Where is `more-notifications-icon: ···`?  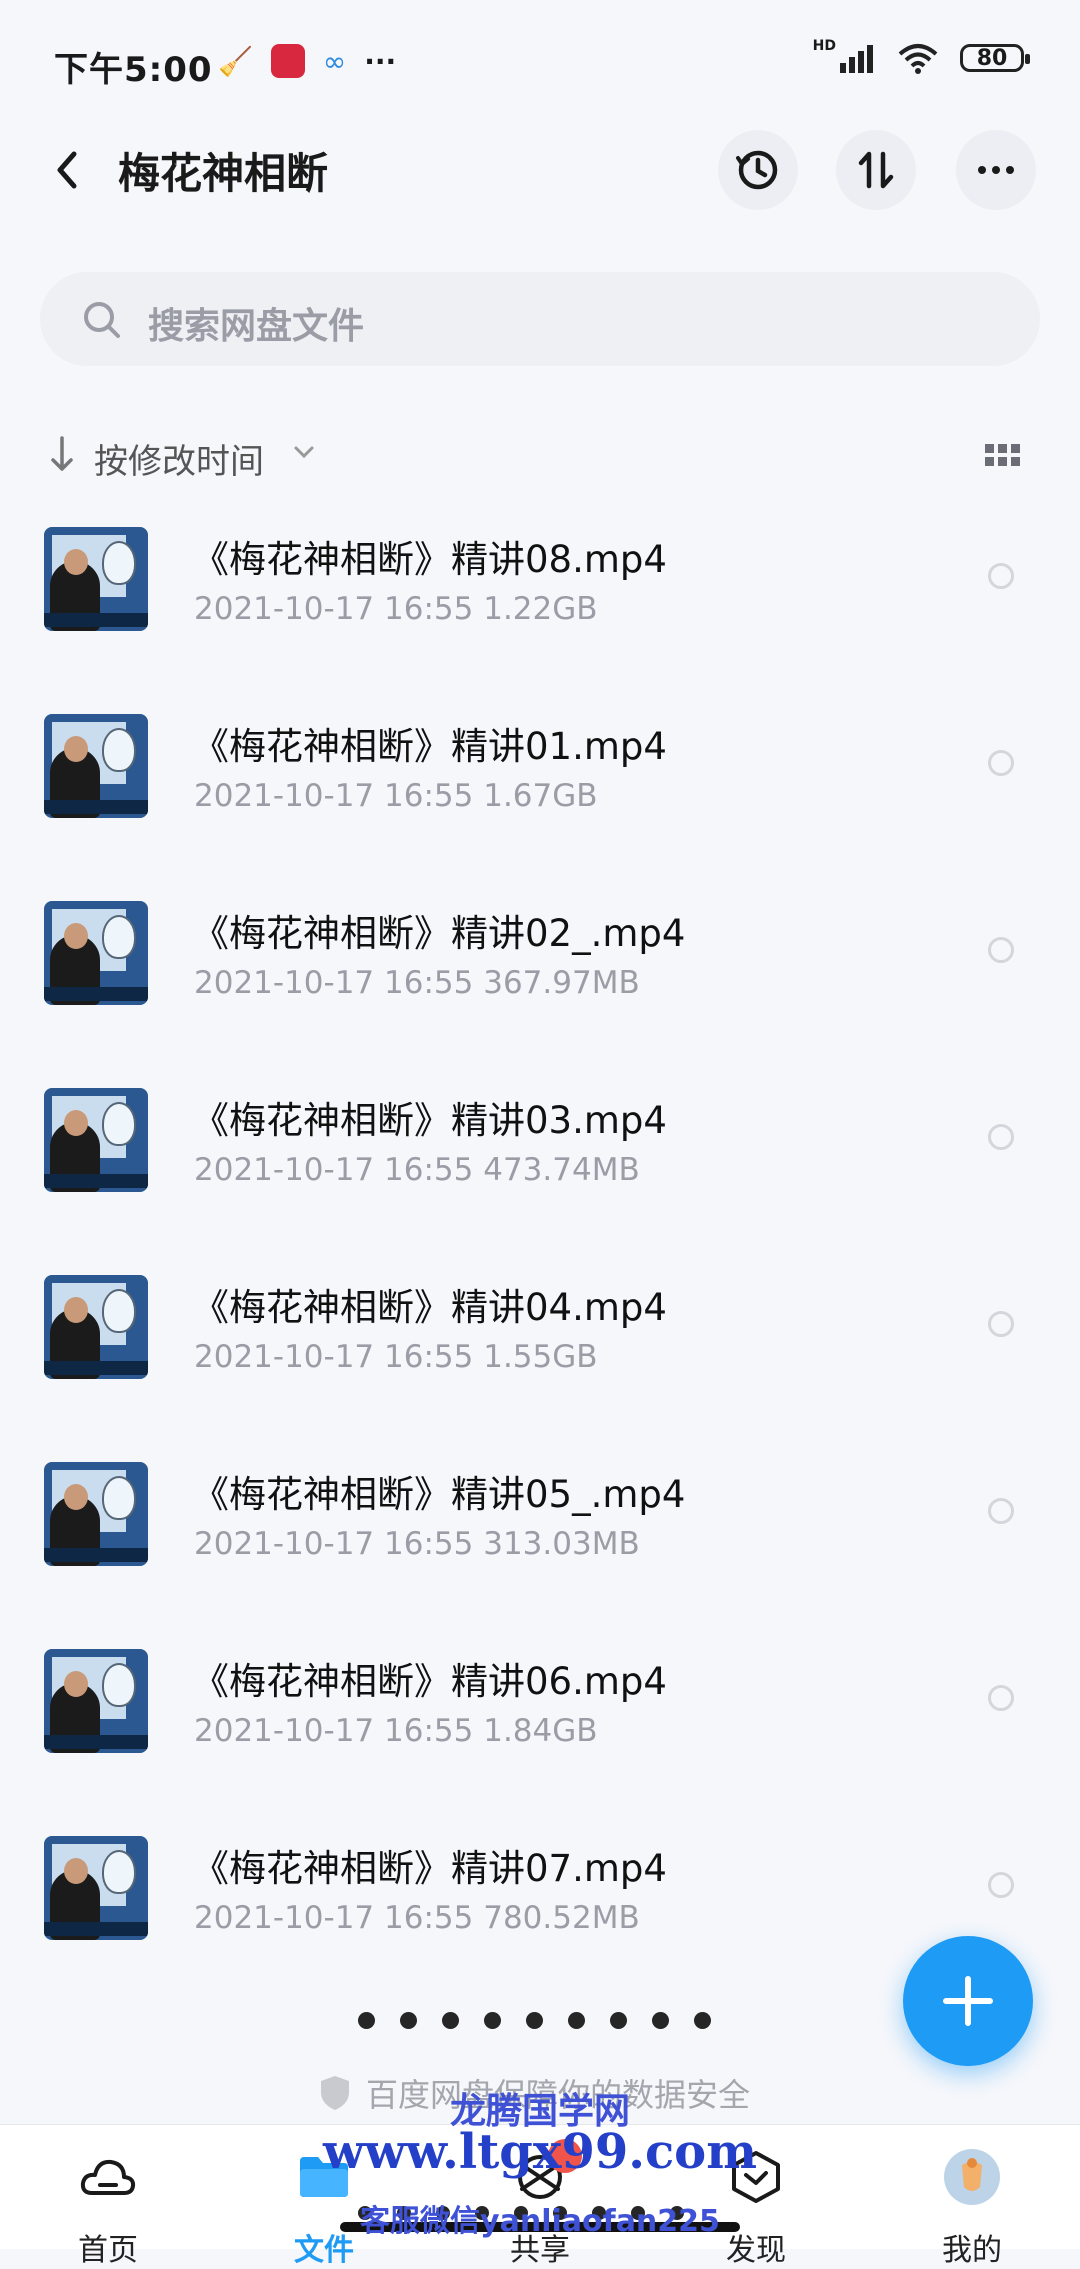
more-notifications-icon: ··· is located at coordinates (380, 61).